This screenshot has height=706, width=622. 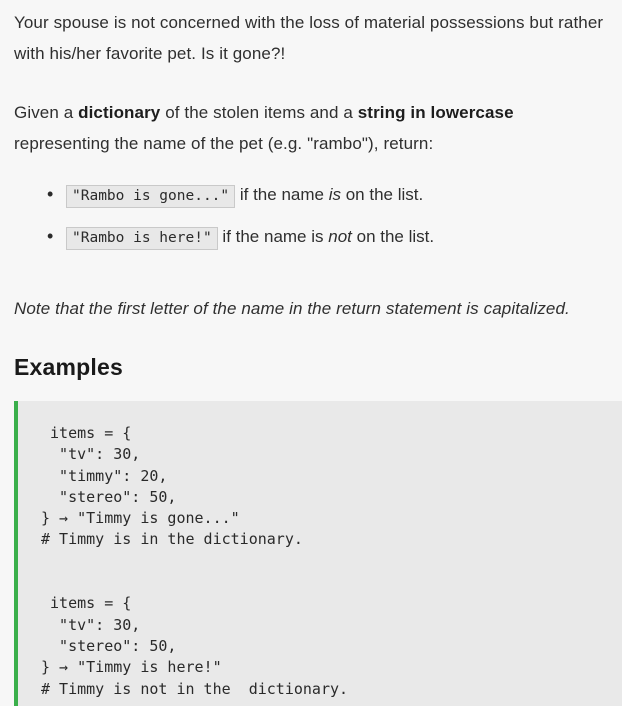 What do you see at coordinates (68, 367) in the screenshot?
I see `examples-heading: Examples` at bounding box center [68, 367].